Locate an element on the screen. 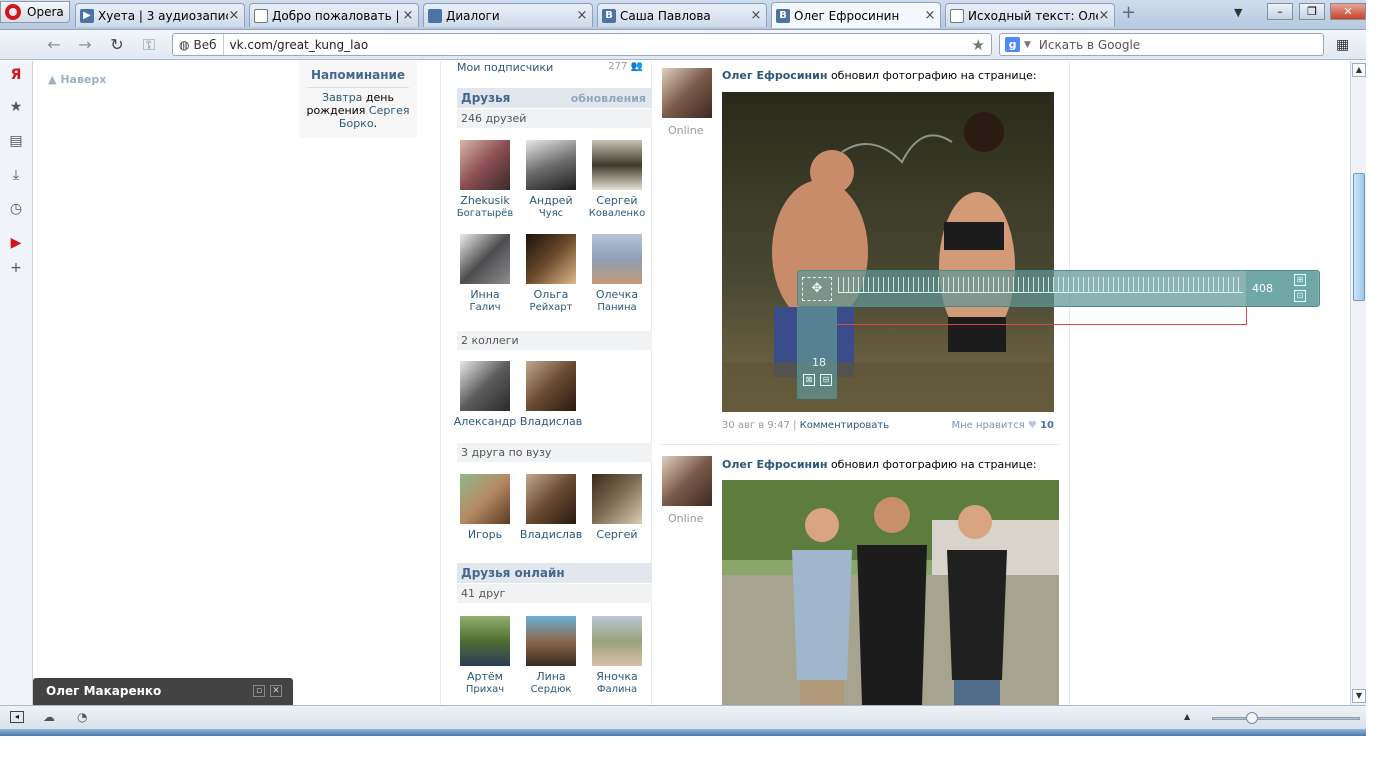 The image size is (1400, 784). like-button: Мне нравится ♥ 10 is located at coordinates (1002, 425).